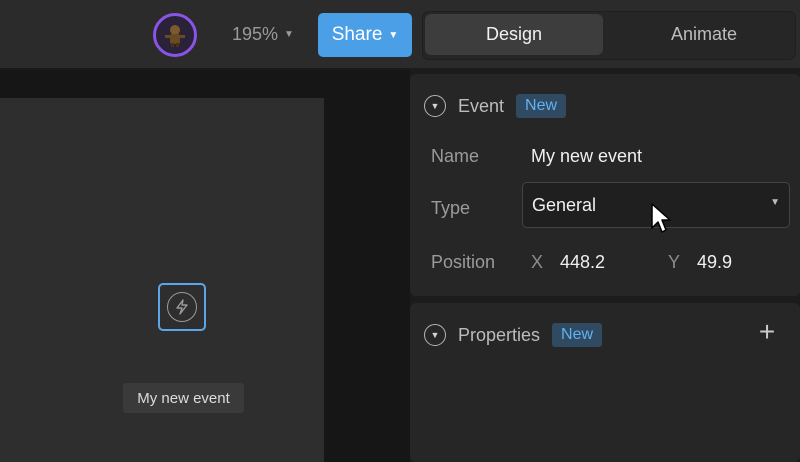 The width and height of the screenshot is (800, 462). What do you see at coordinates (481, 105) in the screenshot?
I see `event-section-title: Event` at bounding box center [481, 105].